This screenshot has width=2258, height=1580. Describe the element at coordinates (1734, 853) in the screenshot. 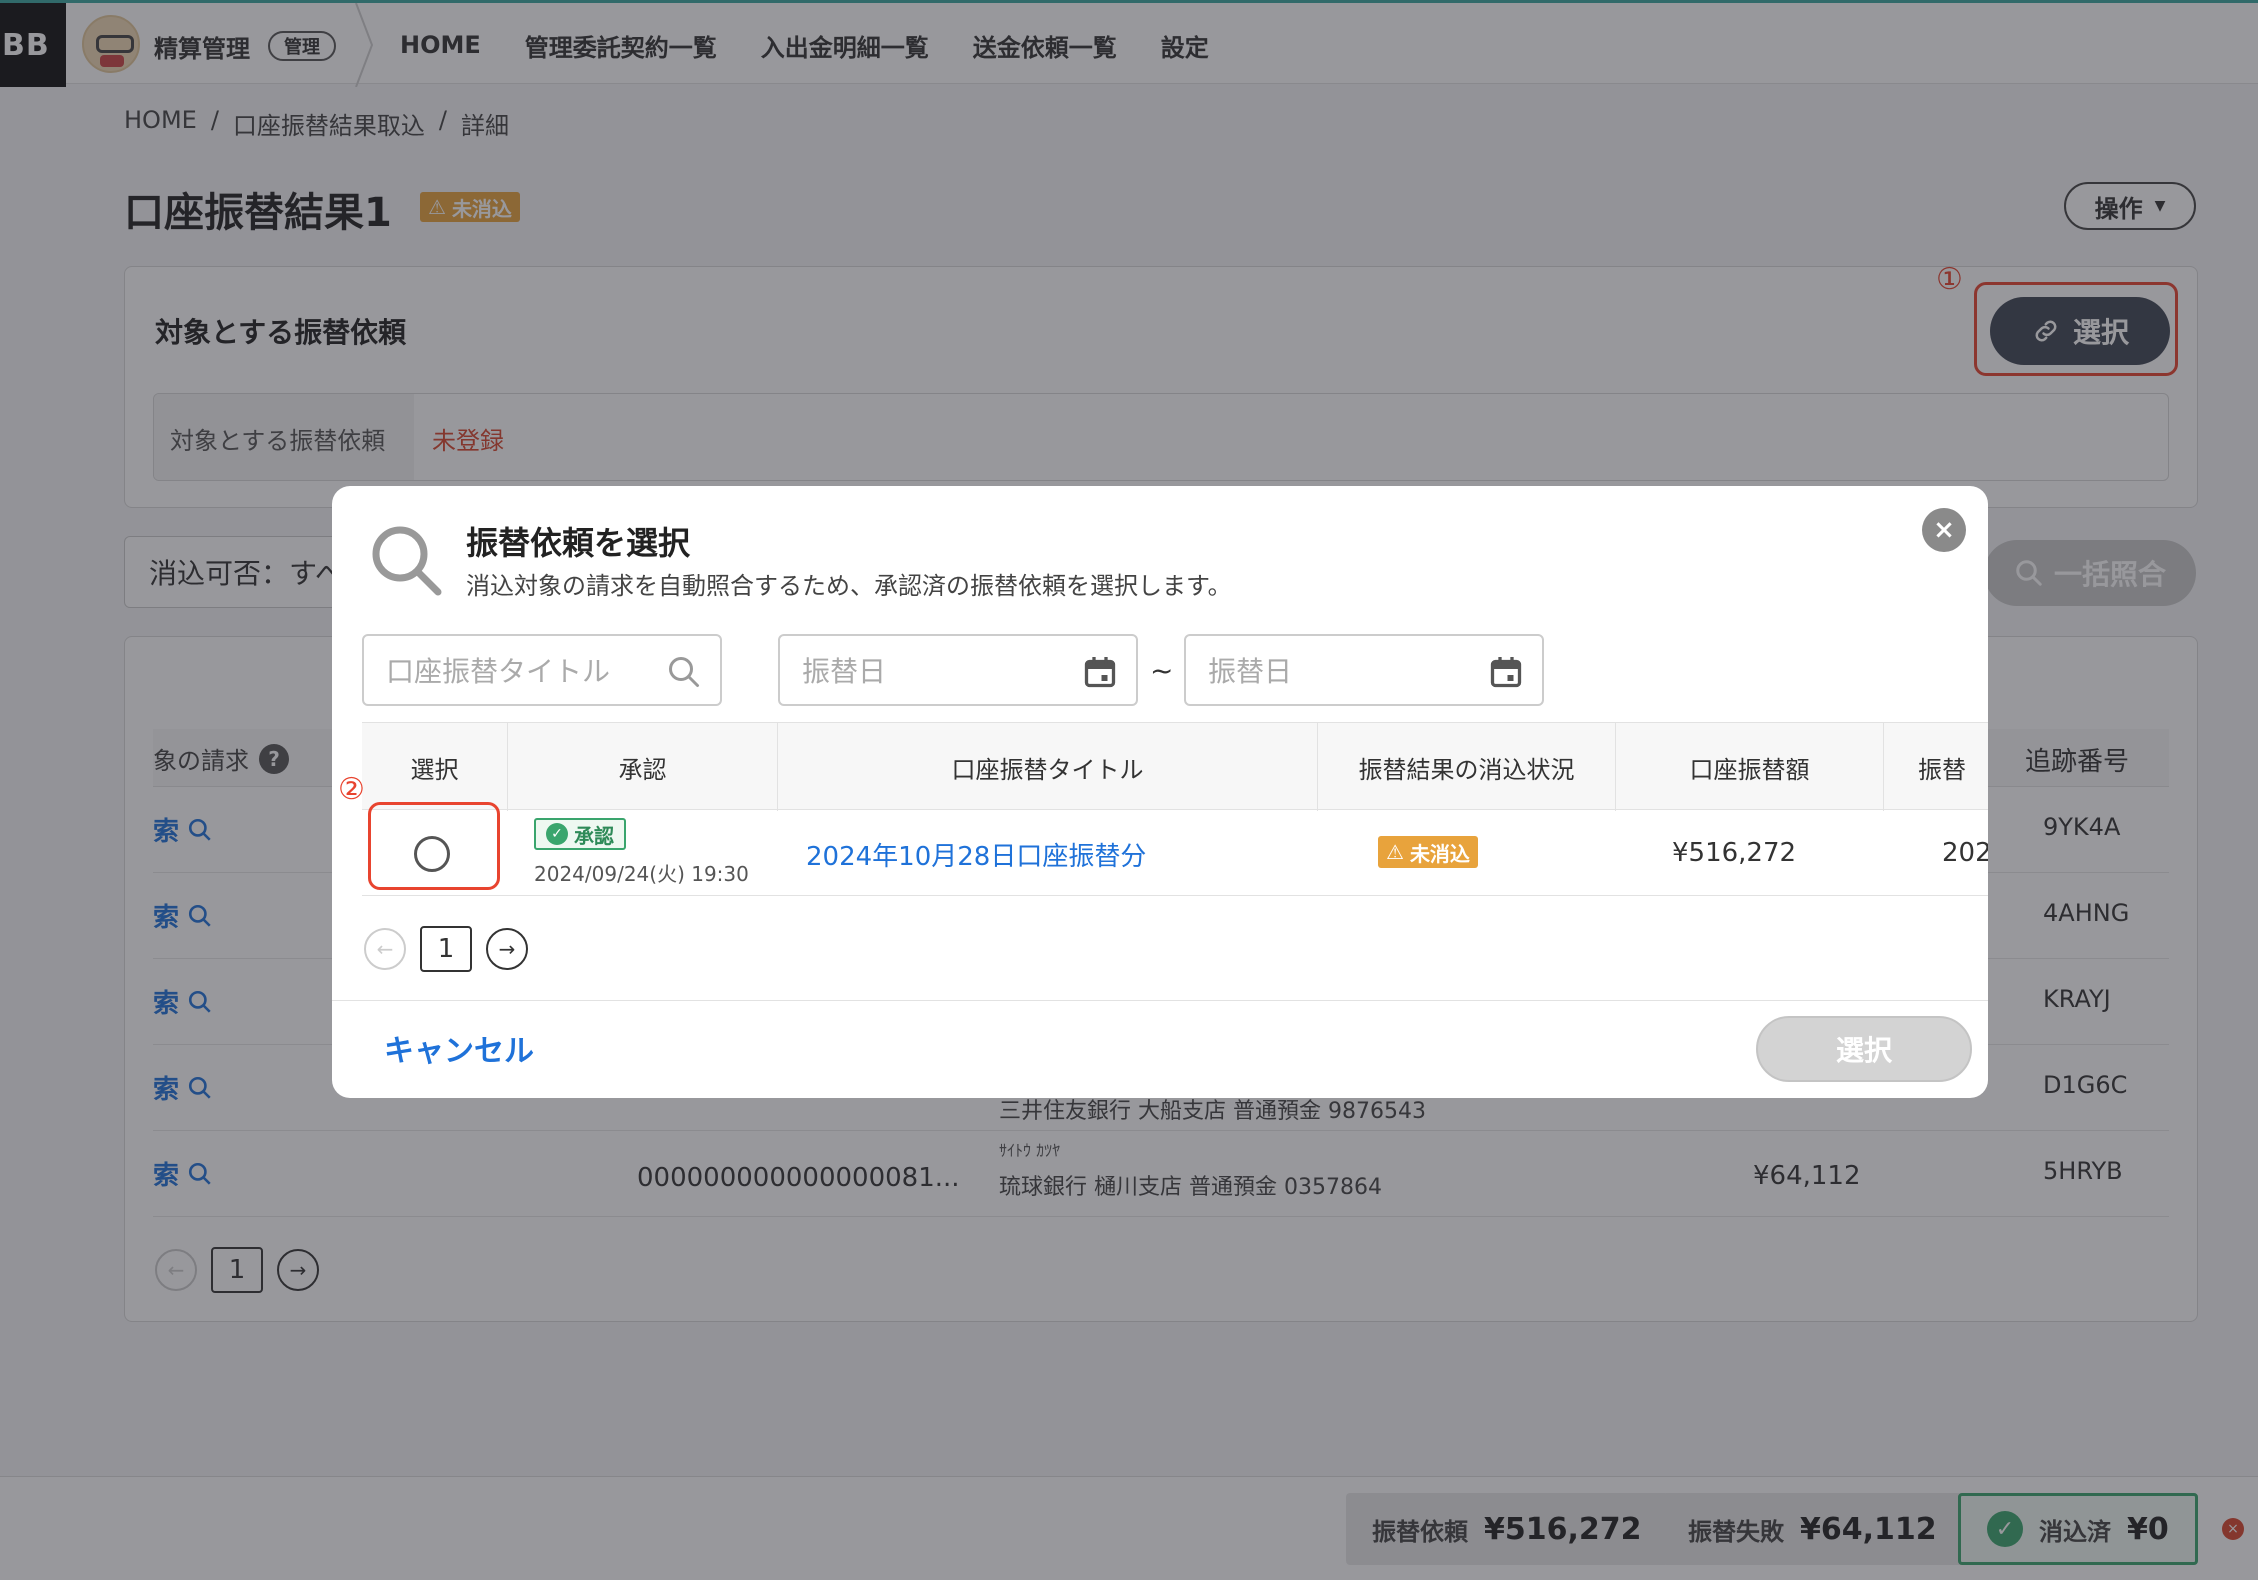

I see `transfer-amount: ¥516,272` at that location.